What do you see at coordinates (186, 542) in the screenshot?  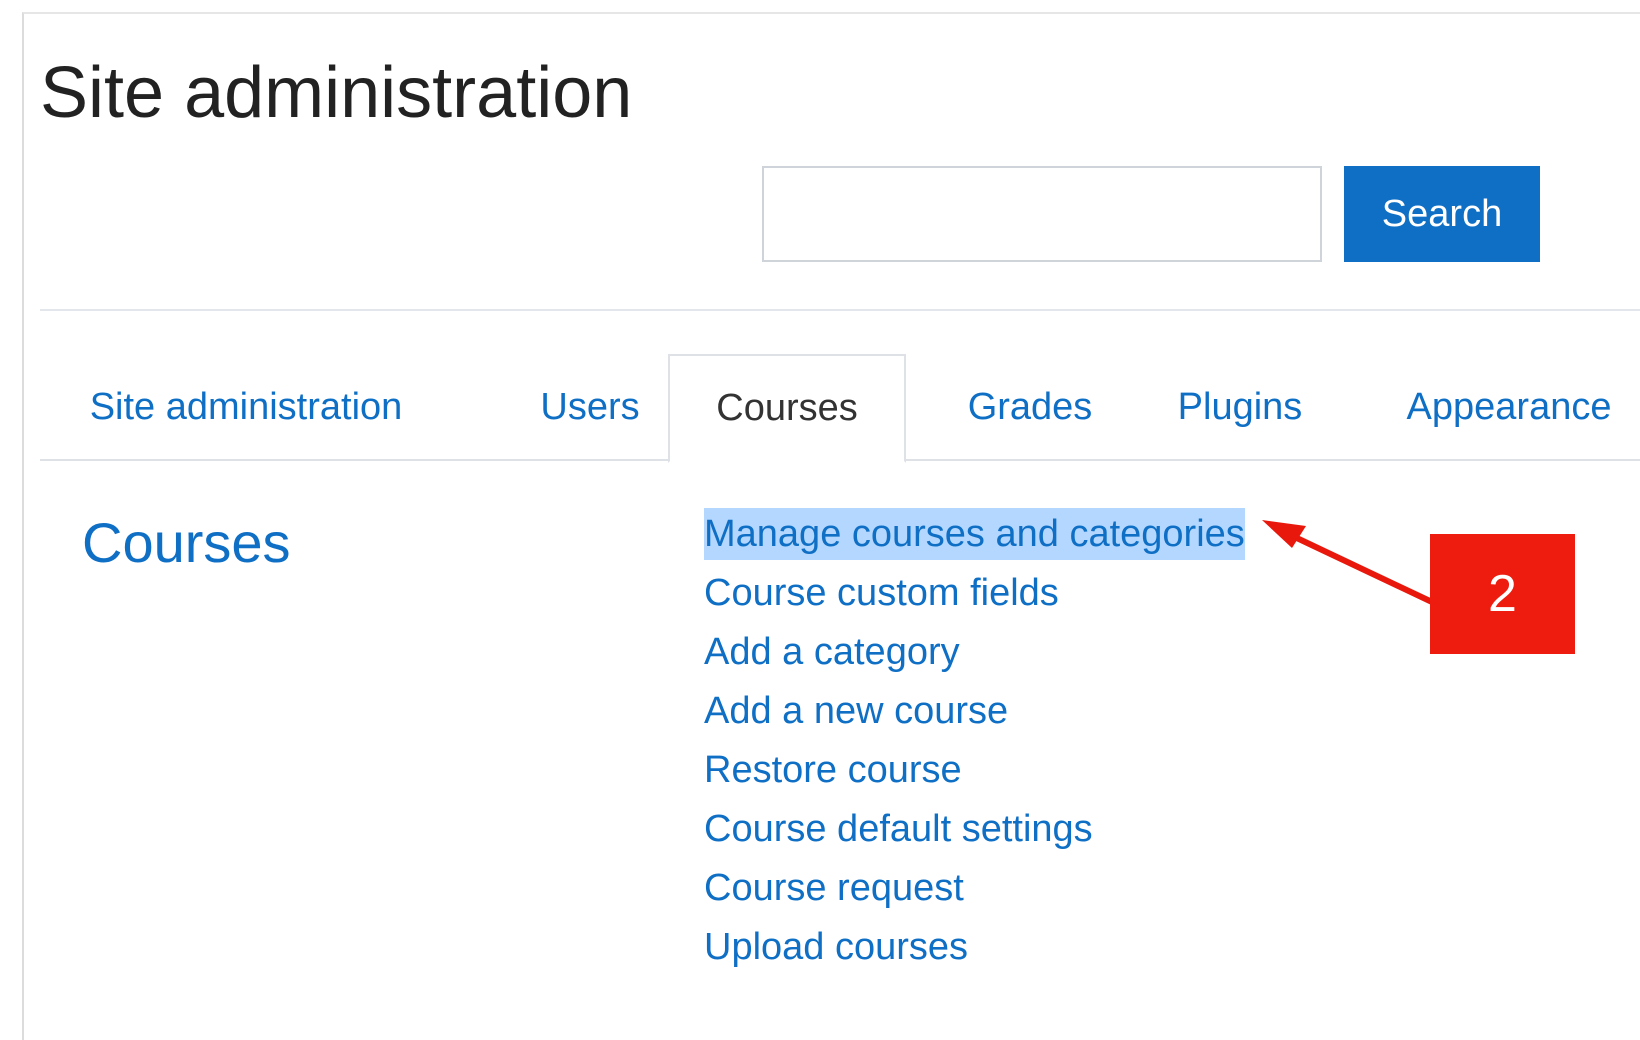 I see `section-heading-courses: Courses` at bounding box center [186, 542].